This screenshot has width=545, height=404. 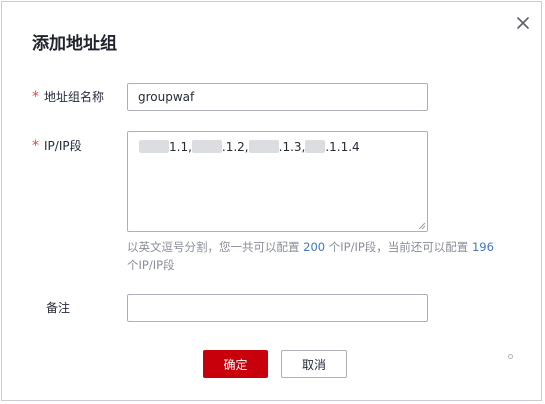 I want to click on ip-segment: .1.1.4, so click(x=342, y=147).